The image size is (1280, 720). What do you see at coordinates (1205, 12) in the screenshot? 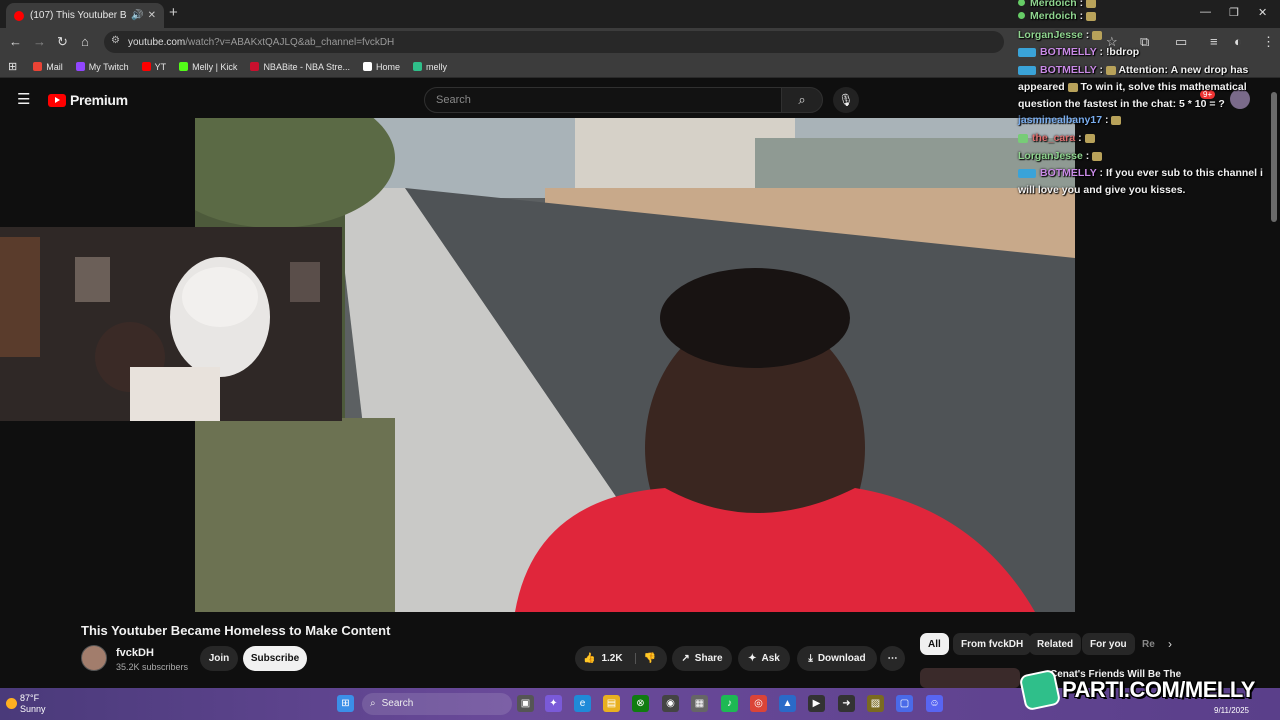
I see `minimize-icon: —` at bounding box center [1205, 12].